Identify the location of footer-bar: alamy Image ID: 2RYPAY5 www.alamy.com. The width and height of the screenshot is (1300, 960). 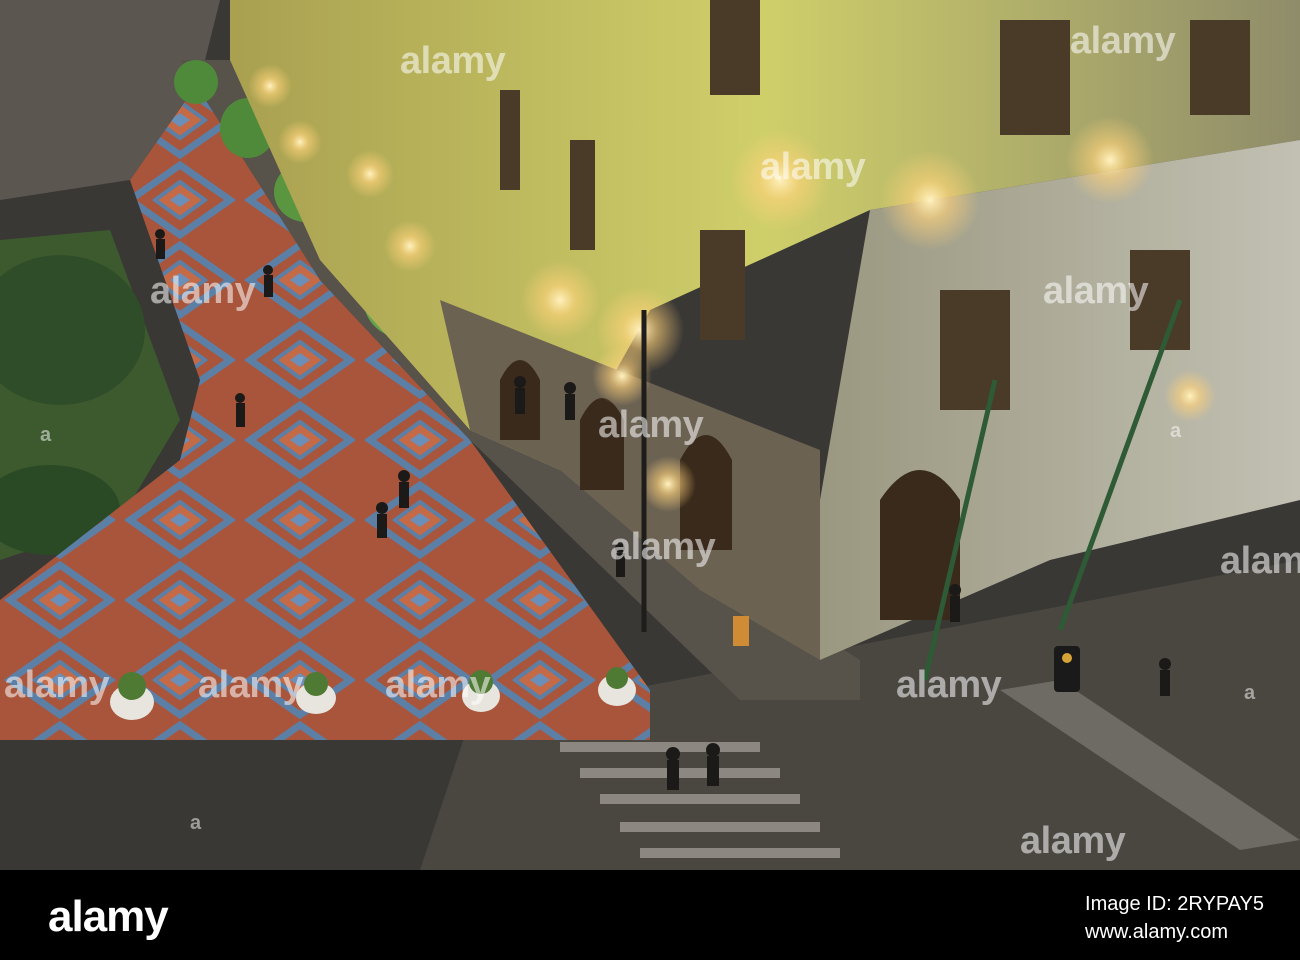
(650, 915).